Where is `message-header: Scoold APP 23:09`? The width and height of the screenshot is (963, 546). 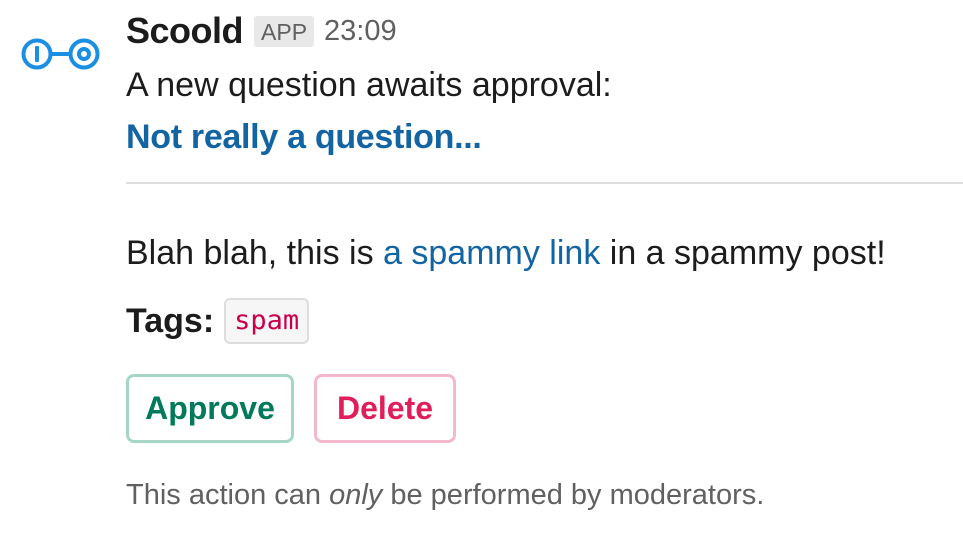 message-header: Scoold APP 23:09 is located at coordinates (544, 31).